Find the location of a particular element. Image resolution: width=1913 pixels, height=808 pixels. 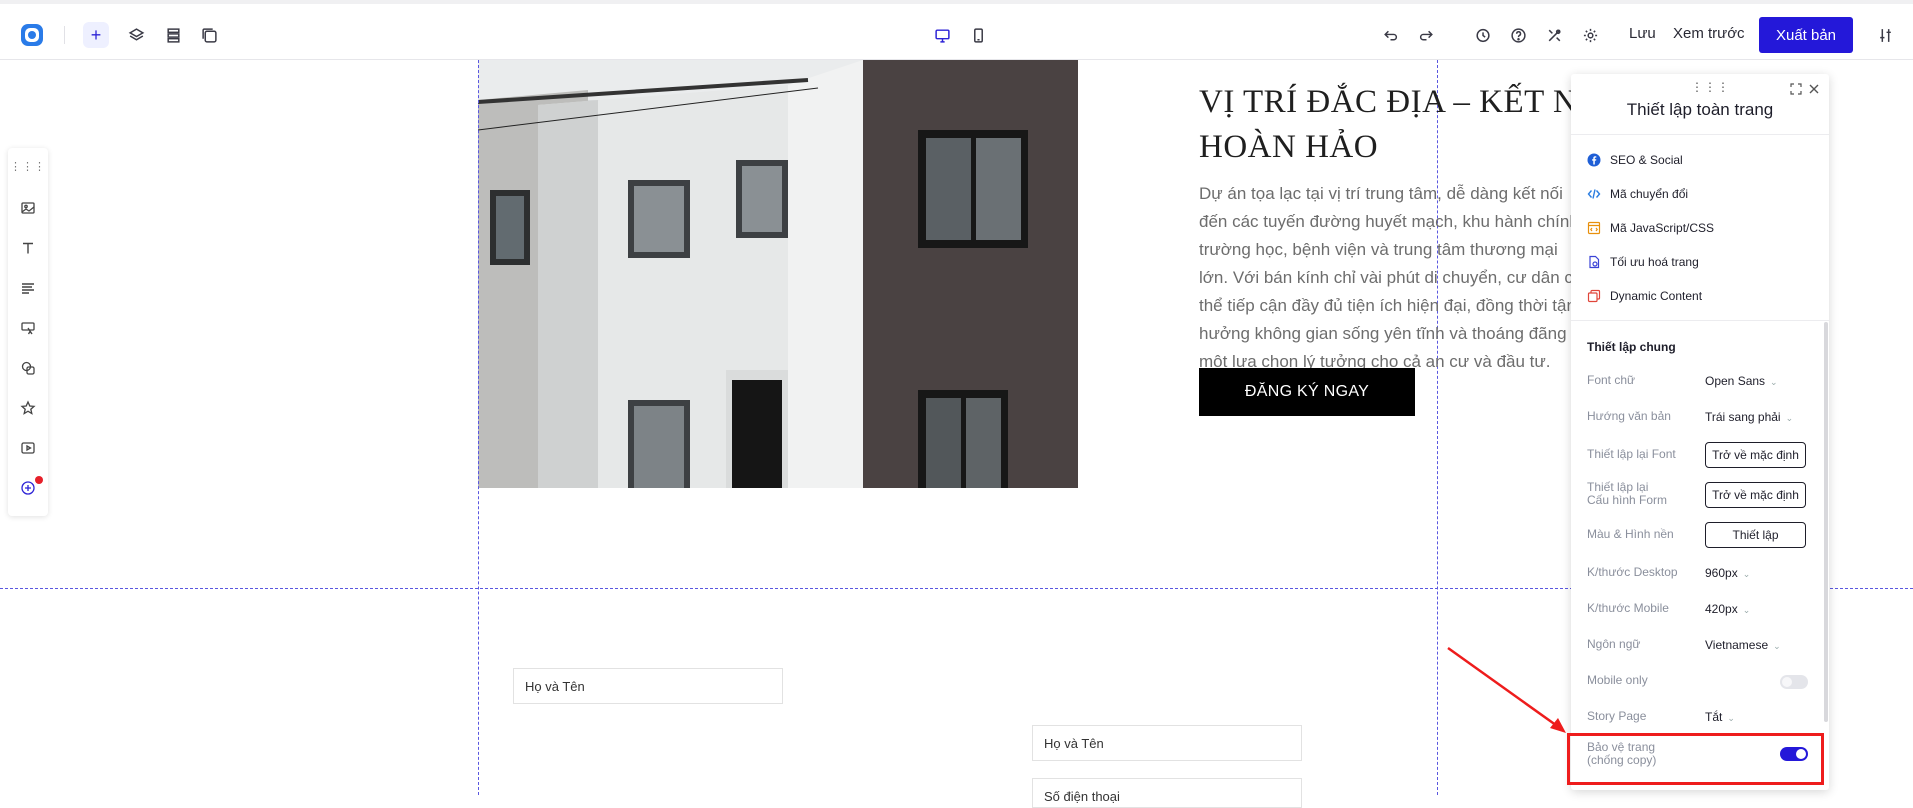

text-direction-value: Trái sang phải is located at coordinates (1743, 417).